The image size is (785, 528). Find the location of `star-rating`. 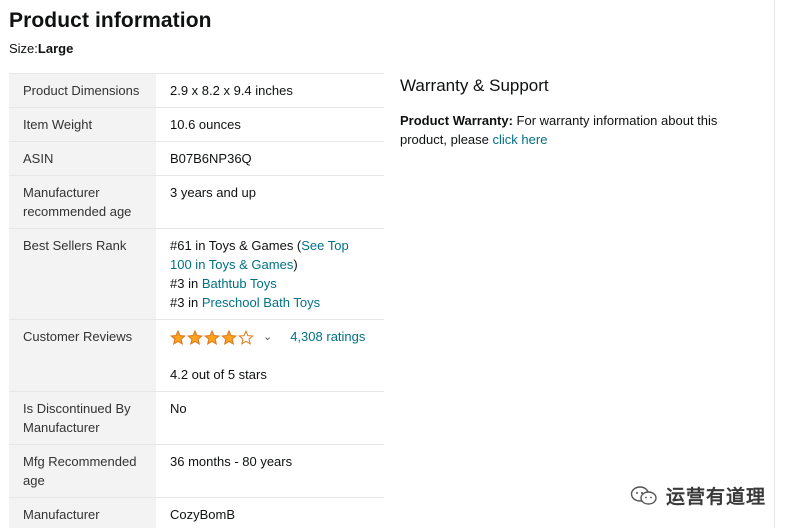

star-rating is located at coordinates (212, 337).